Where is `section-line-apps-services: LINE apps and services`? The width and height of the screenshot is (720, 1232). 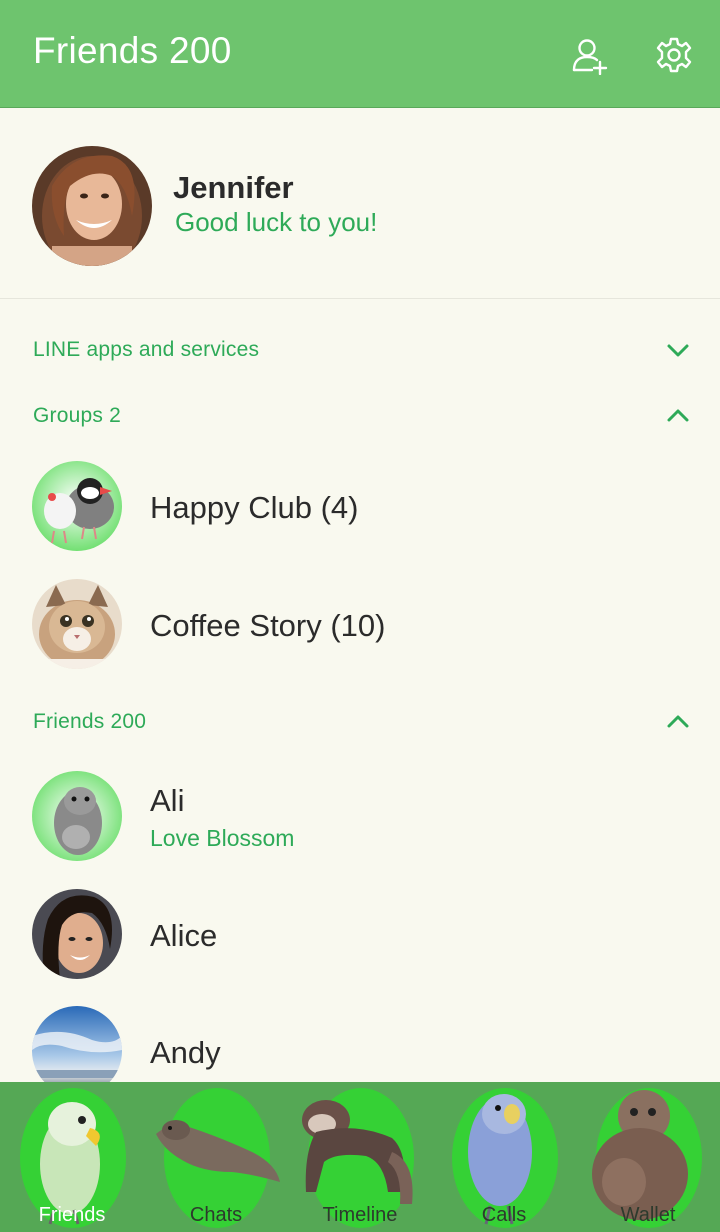 section-line-apps-services: LINE apps and services is located at coordinates (360, 350).